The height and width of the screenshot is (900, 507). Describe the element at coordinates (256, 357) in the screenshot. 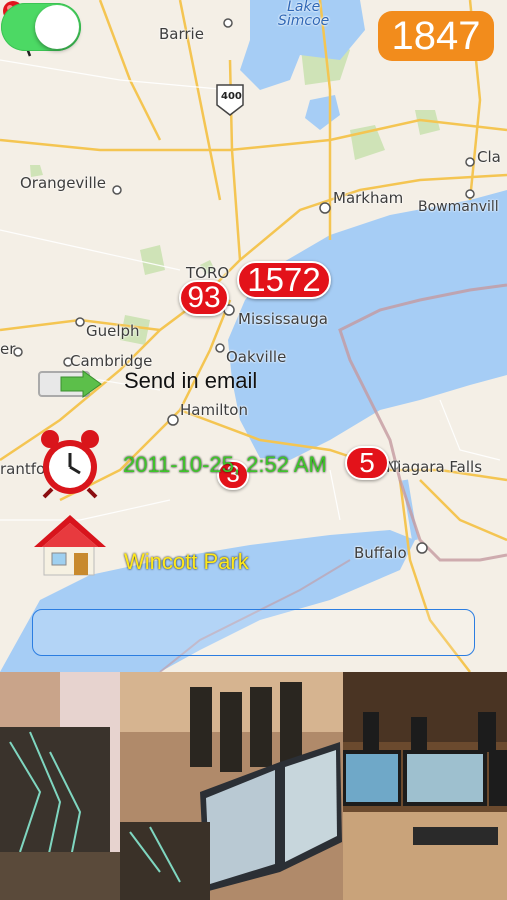

I see `map-label-oakville: Oakville` at that location.